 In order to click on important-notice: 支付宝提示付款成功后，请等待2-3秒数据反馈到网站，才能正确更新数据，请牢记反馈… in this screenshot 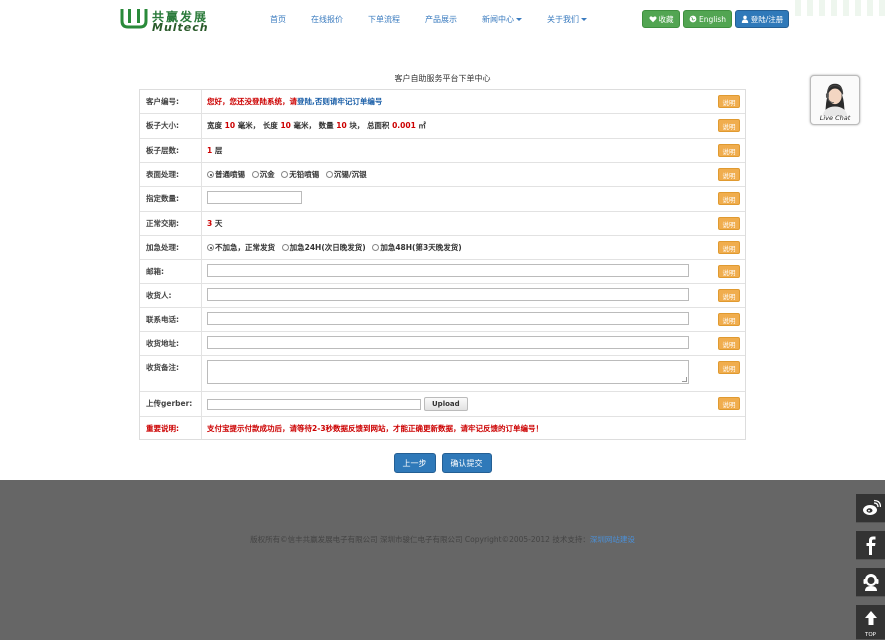, I will do `click(375, 428)`.